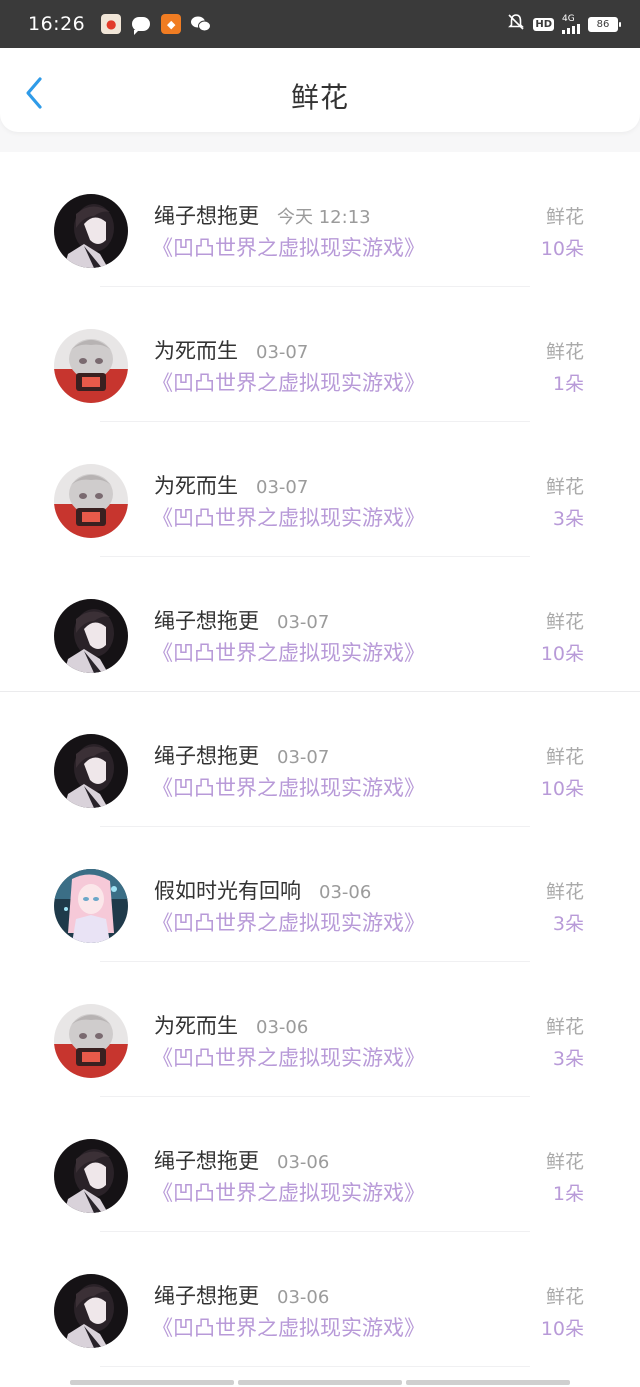 Image resolution: width=640 pixels, height=1387 pixels. I want to click on battery-level: 86, so click(603, 24).